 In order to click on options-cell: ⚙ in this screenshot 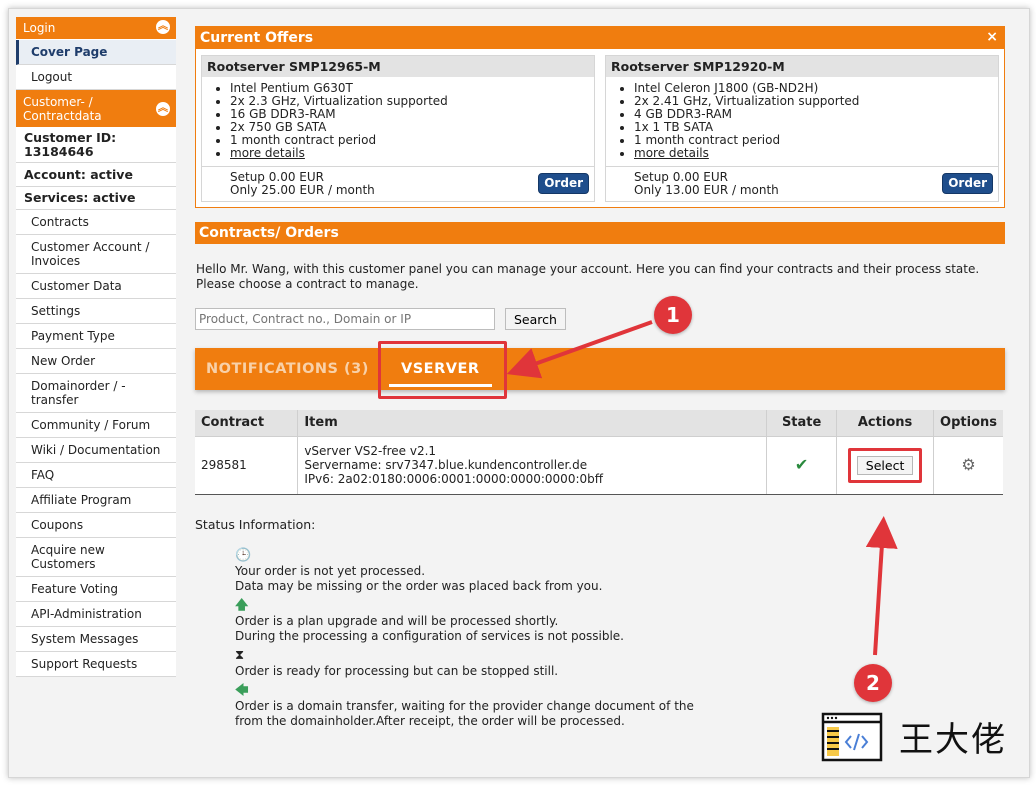, I will do `click(968, 465)`.